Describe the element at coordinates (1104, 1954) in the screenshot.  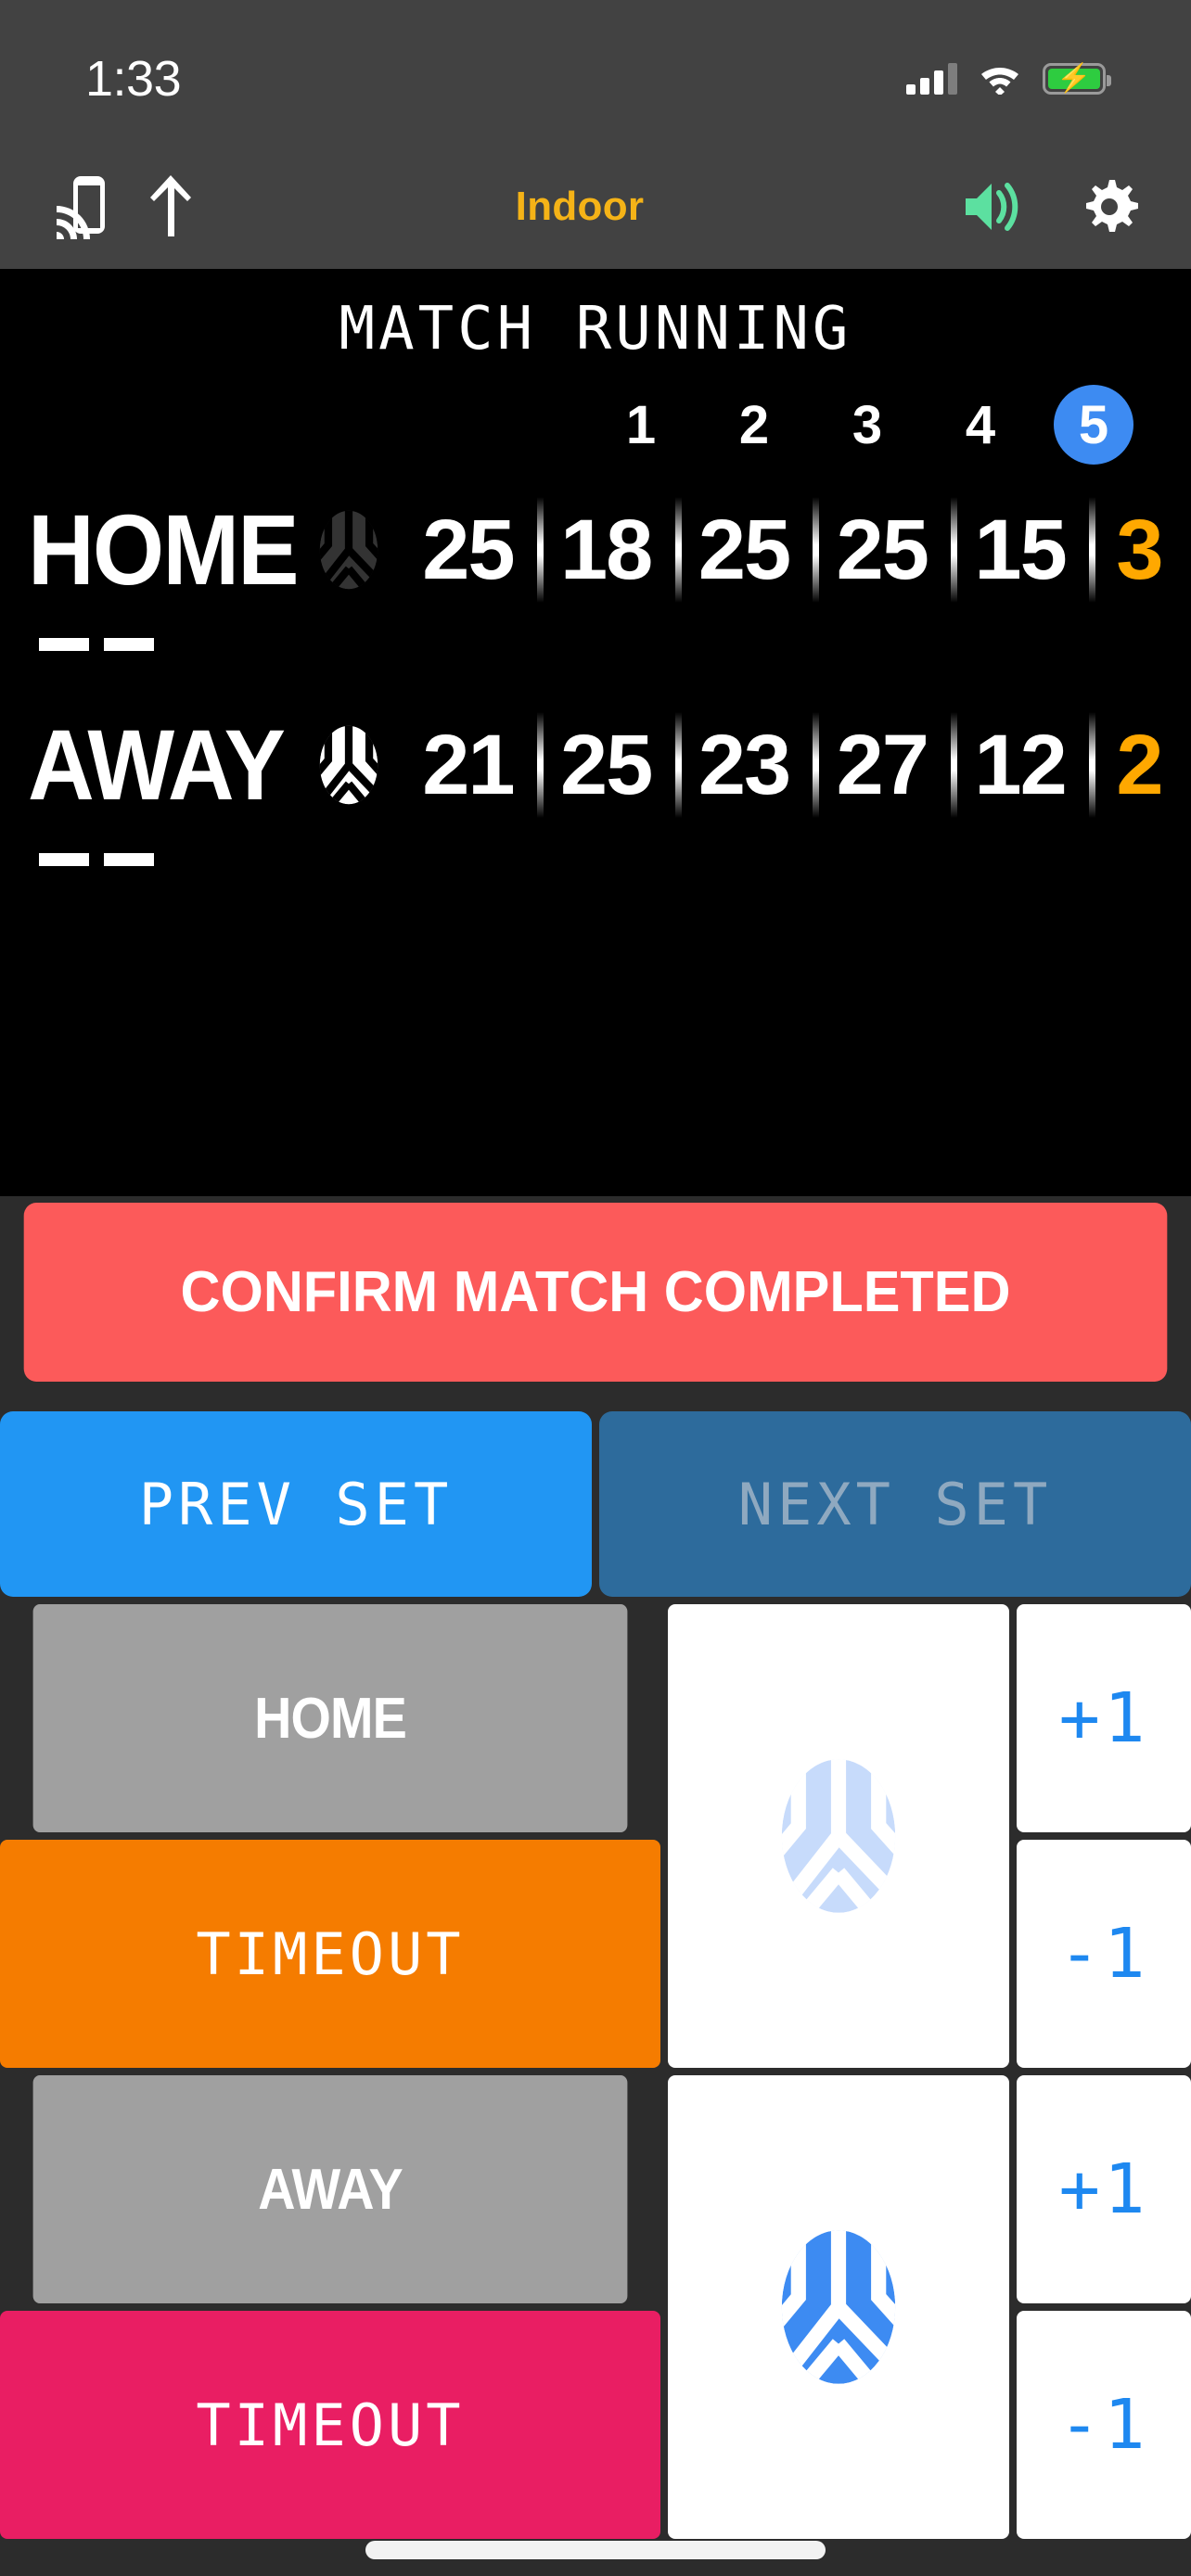
I see `home-decrement-button: -1` at that location.